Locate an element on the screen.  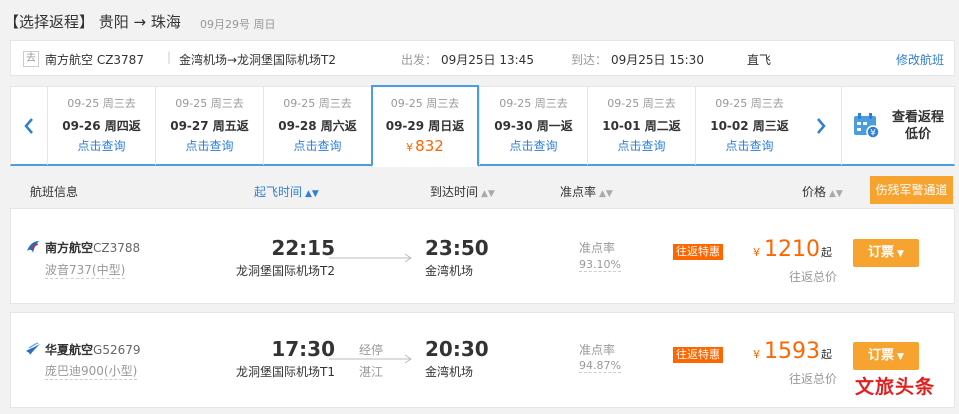
column-flight-info: 航班信息 is located at coordinates (54, 192).